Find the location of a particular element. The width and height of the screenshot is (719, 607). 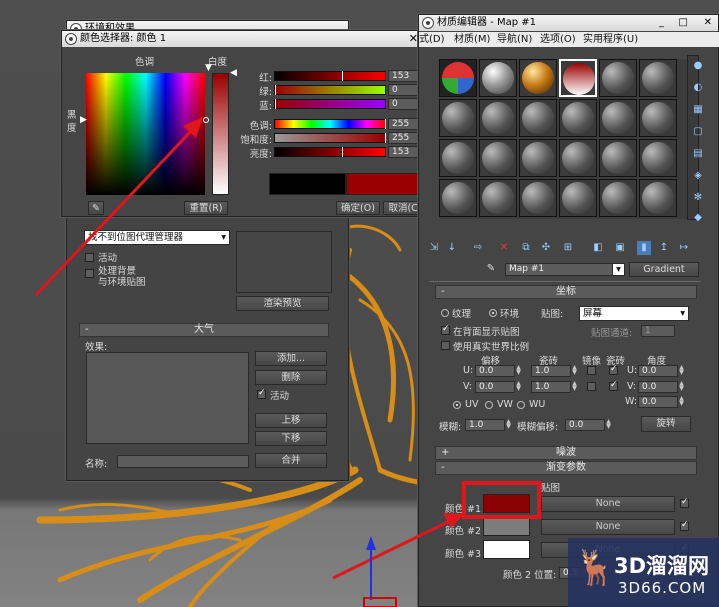

watermark-url: 3D66.COM is located at coordinates (662, 588).